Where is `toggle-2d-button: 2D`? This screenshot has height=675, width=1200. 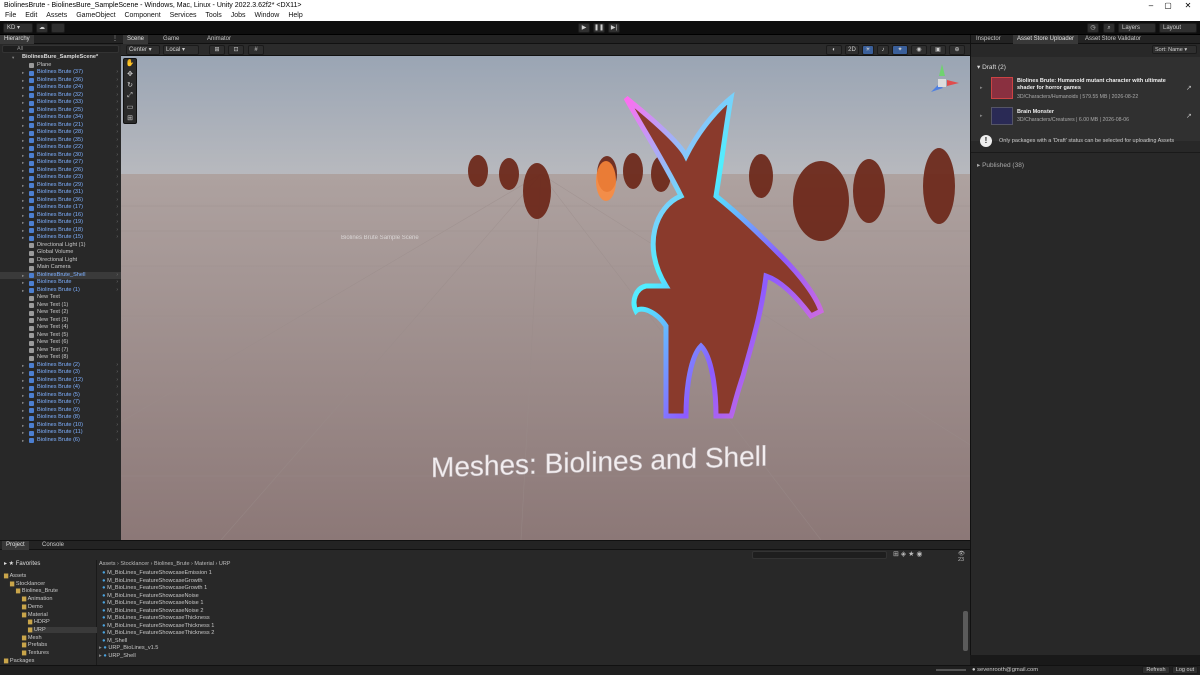 toggle-2d-button: 2D is located at coordinates (852, 50).